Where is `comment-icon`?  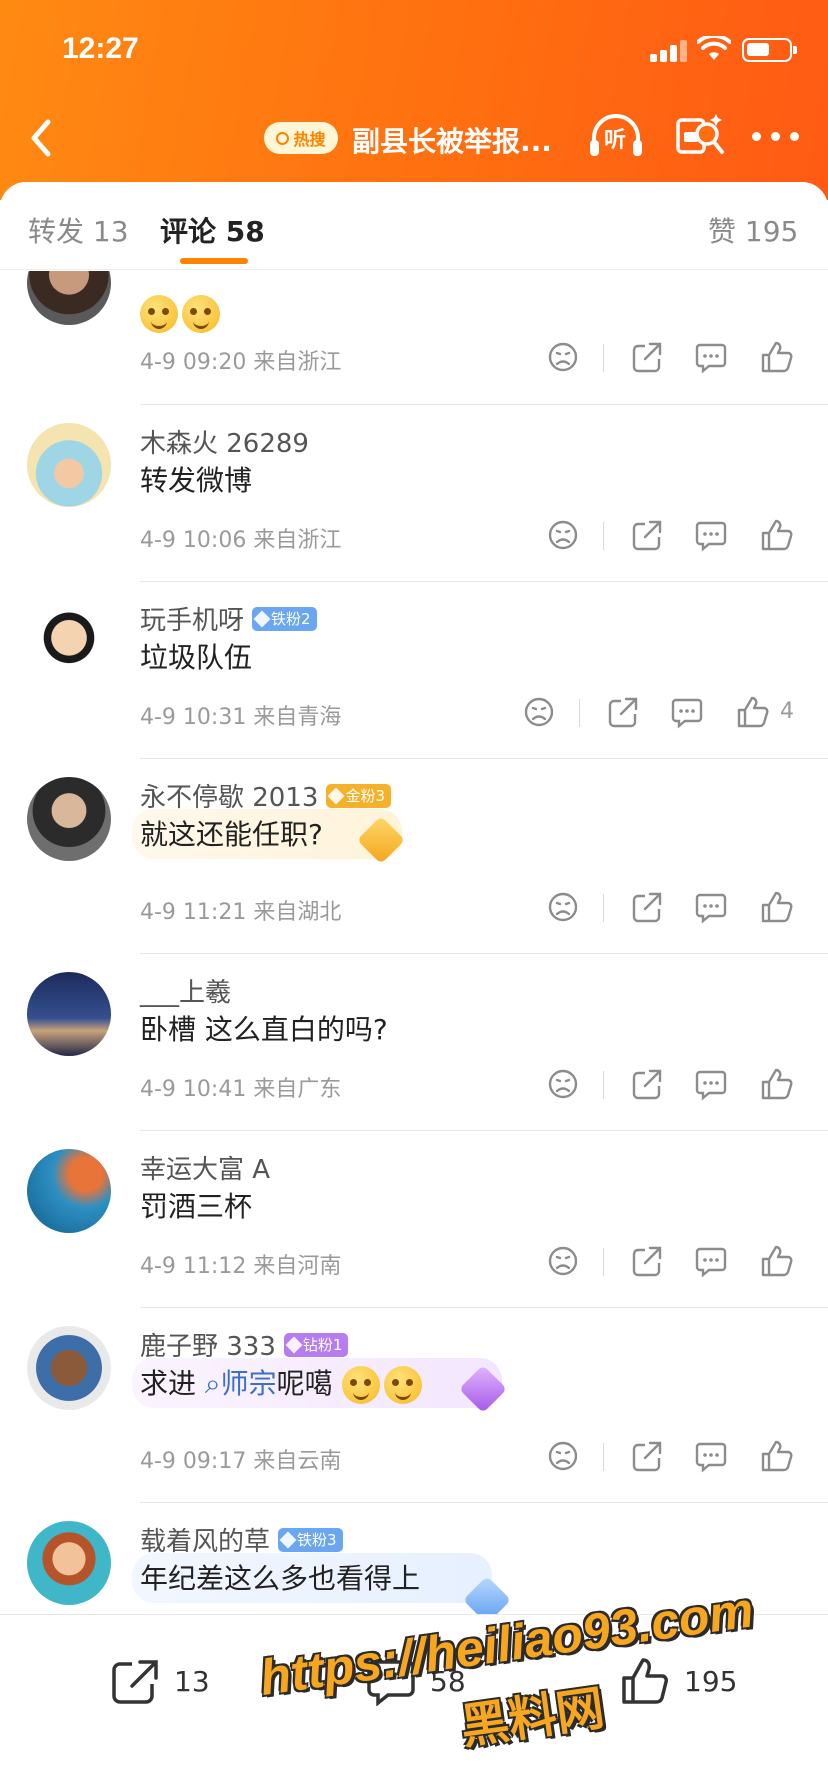
comment-icon is located at coordinates (391, 1683).